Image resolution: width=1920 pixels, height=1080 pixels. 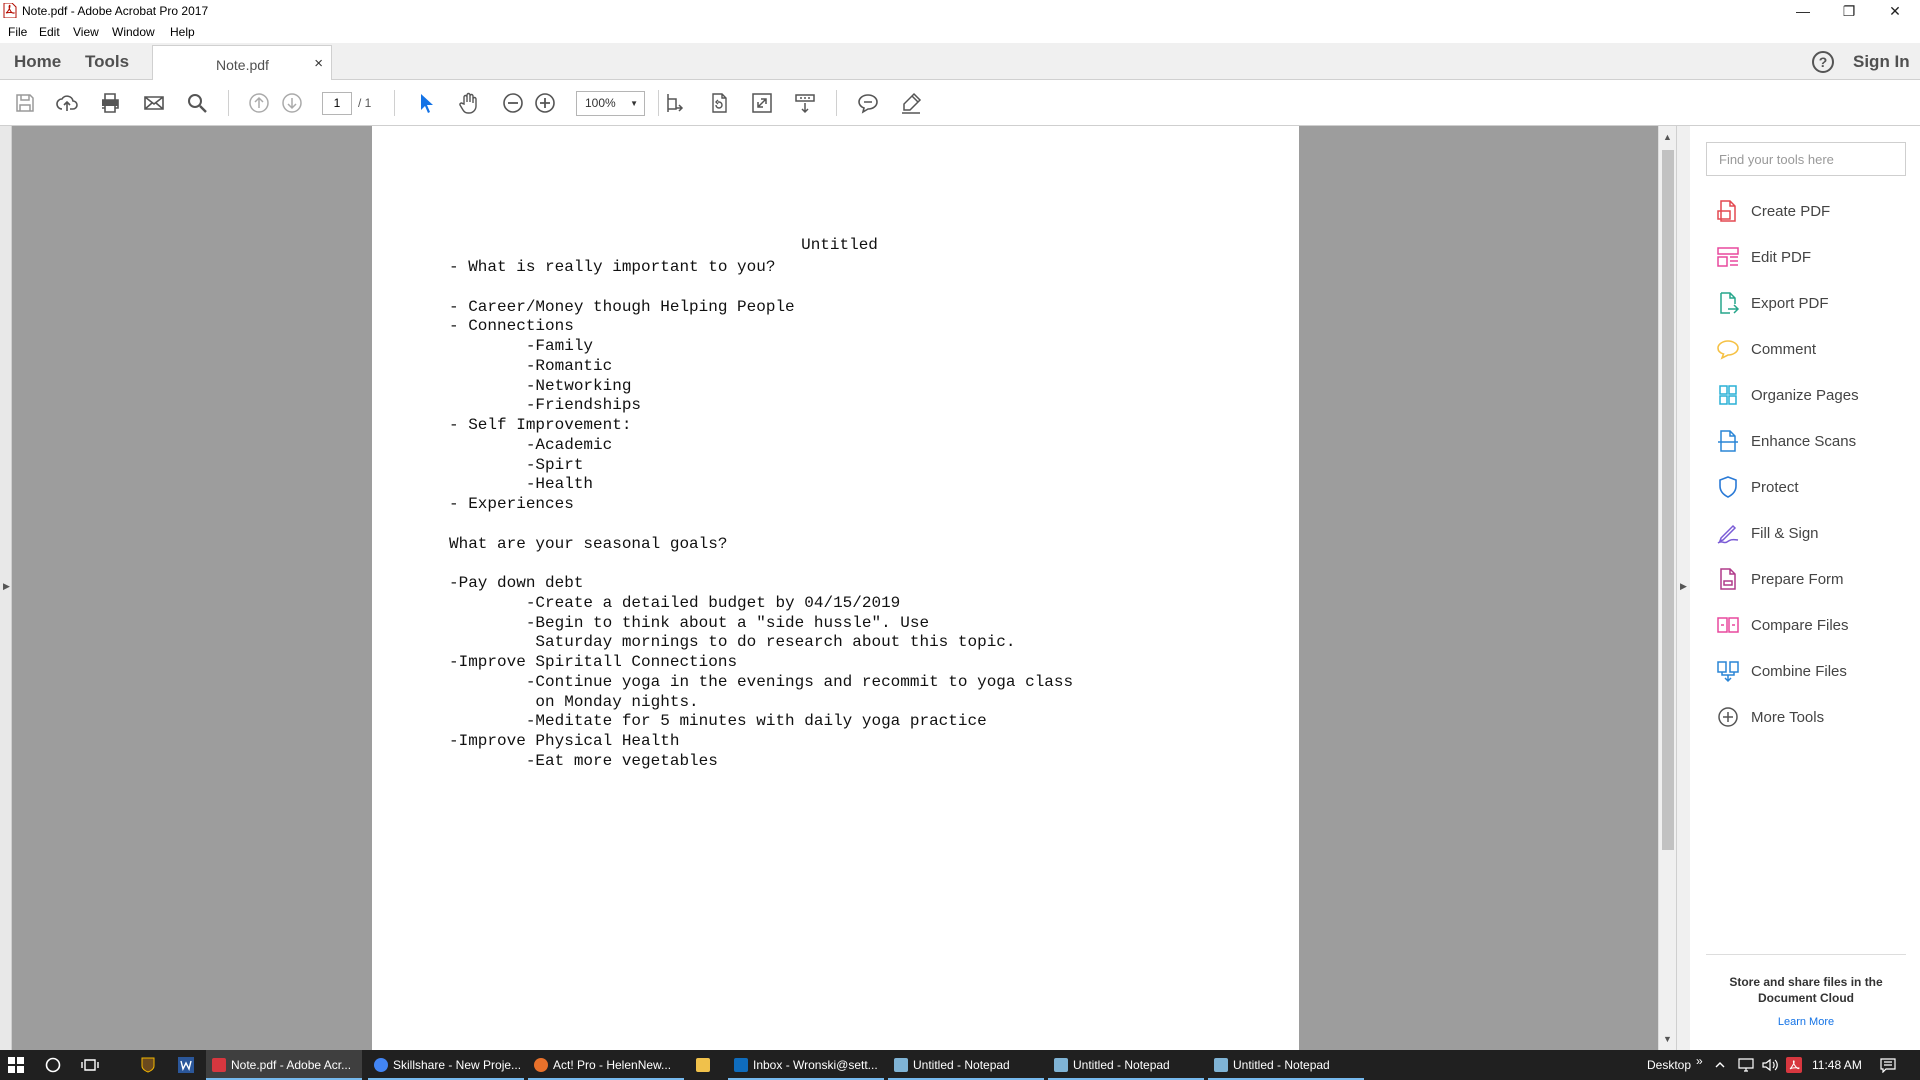 What do you see at coordinates (1728, 395) in the screenshot?
I see `organize-pages-icon` at bounding box center [1728, 395].